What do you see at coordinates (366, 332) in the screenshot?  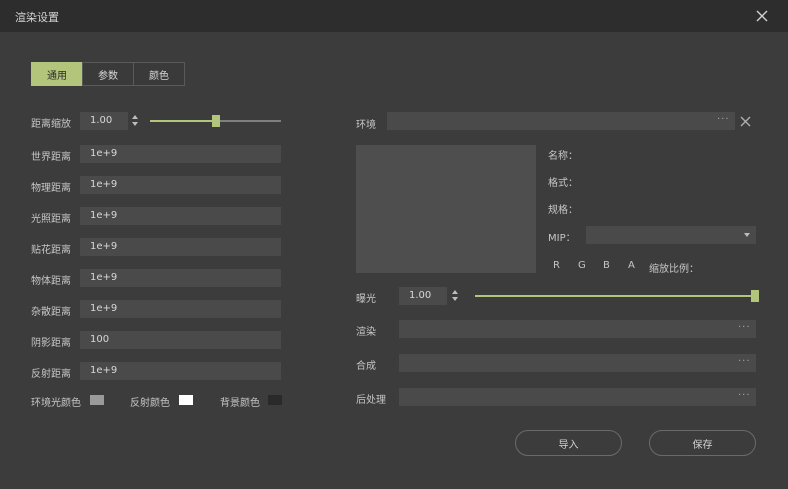 I see `render-label: 渲染` at bounding box center [366, 332].